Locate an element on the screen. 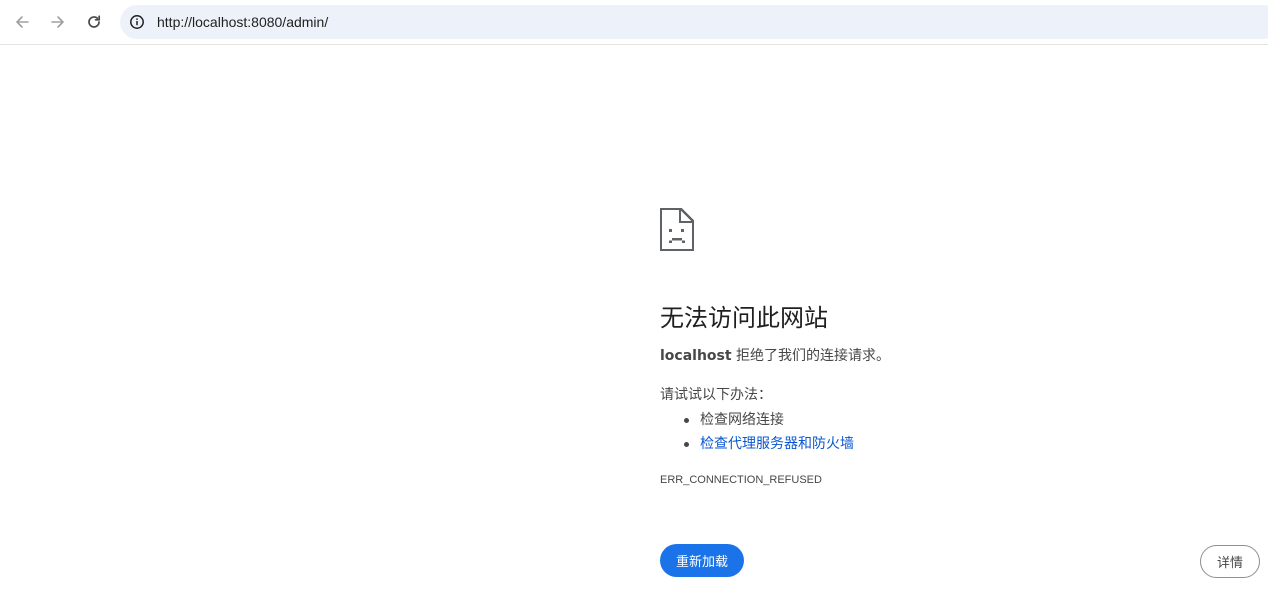 This screenshot has width=1268, height=595. info-circle-icon is located at coordinates (137, 22).